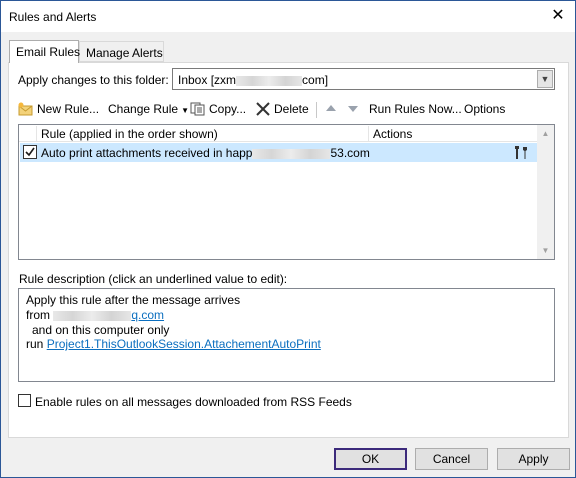  What do you see at coordinates (533, 459) in the screenshot?
I see `apply-button: Apply` at bounding box center [533, 459].